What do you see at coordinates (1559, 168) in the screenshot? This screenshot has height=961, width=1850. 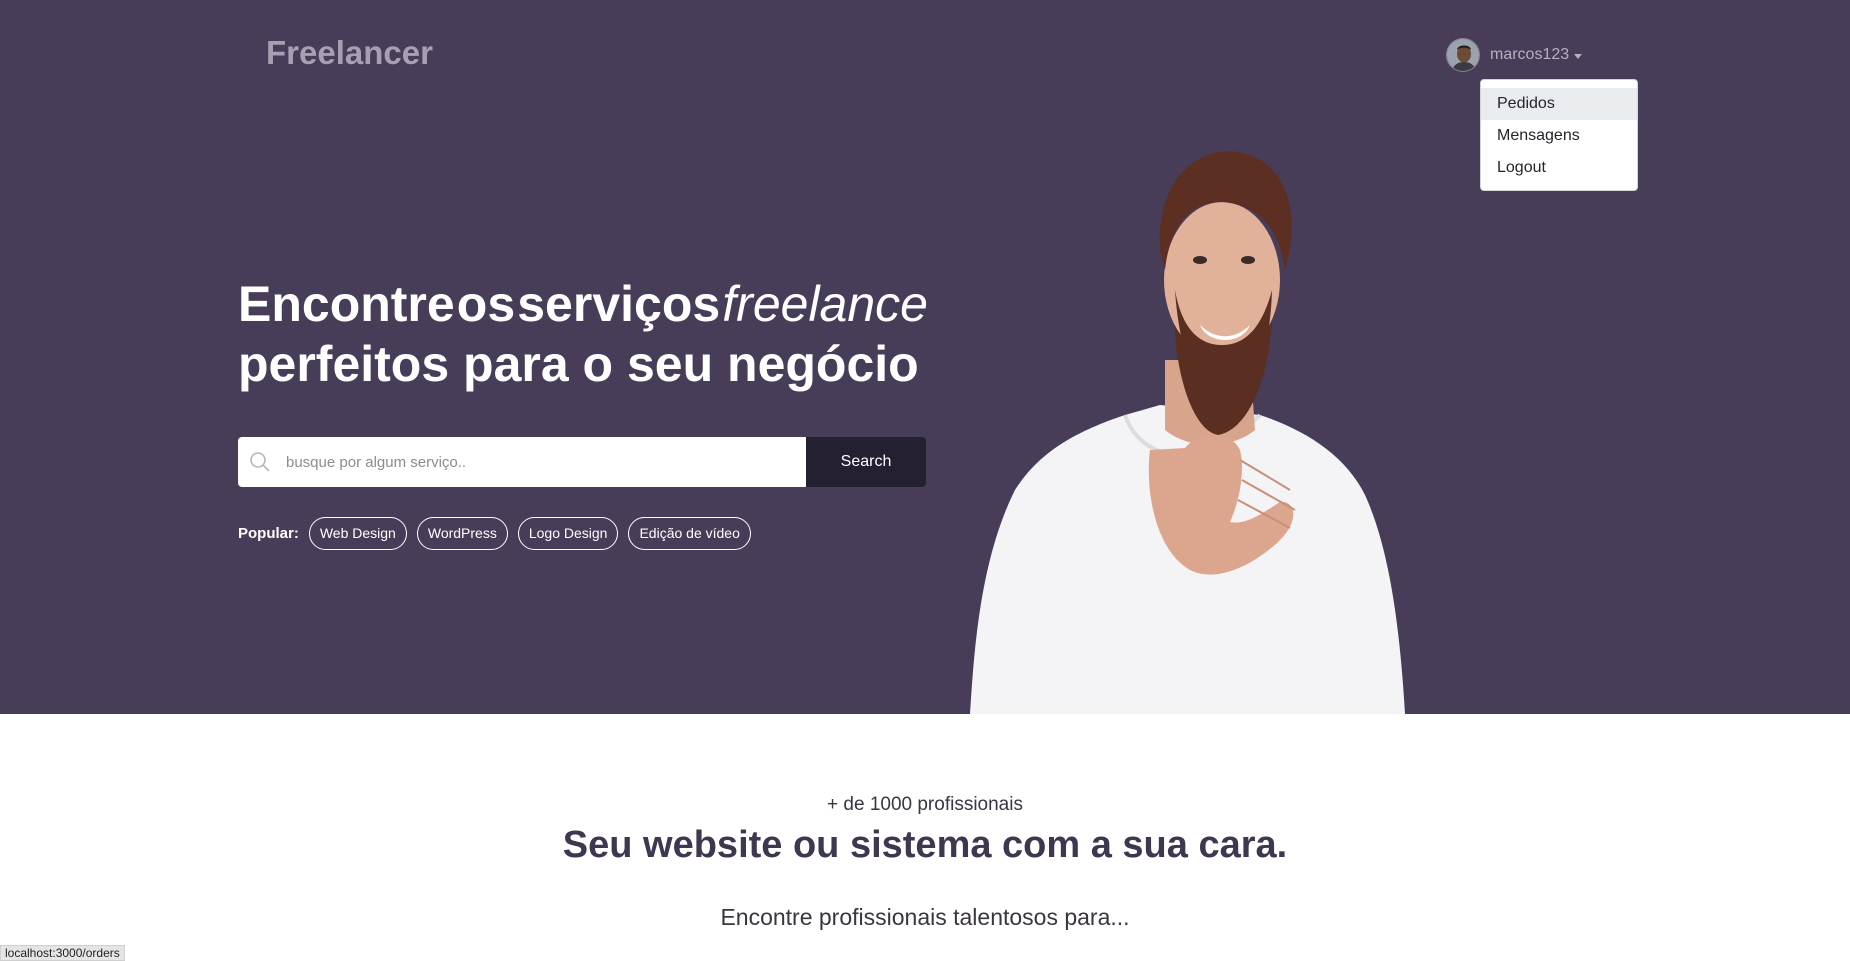 I see `menu-item-logout: Logout` at bounding box center [1559, 168].